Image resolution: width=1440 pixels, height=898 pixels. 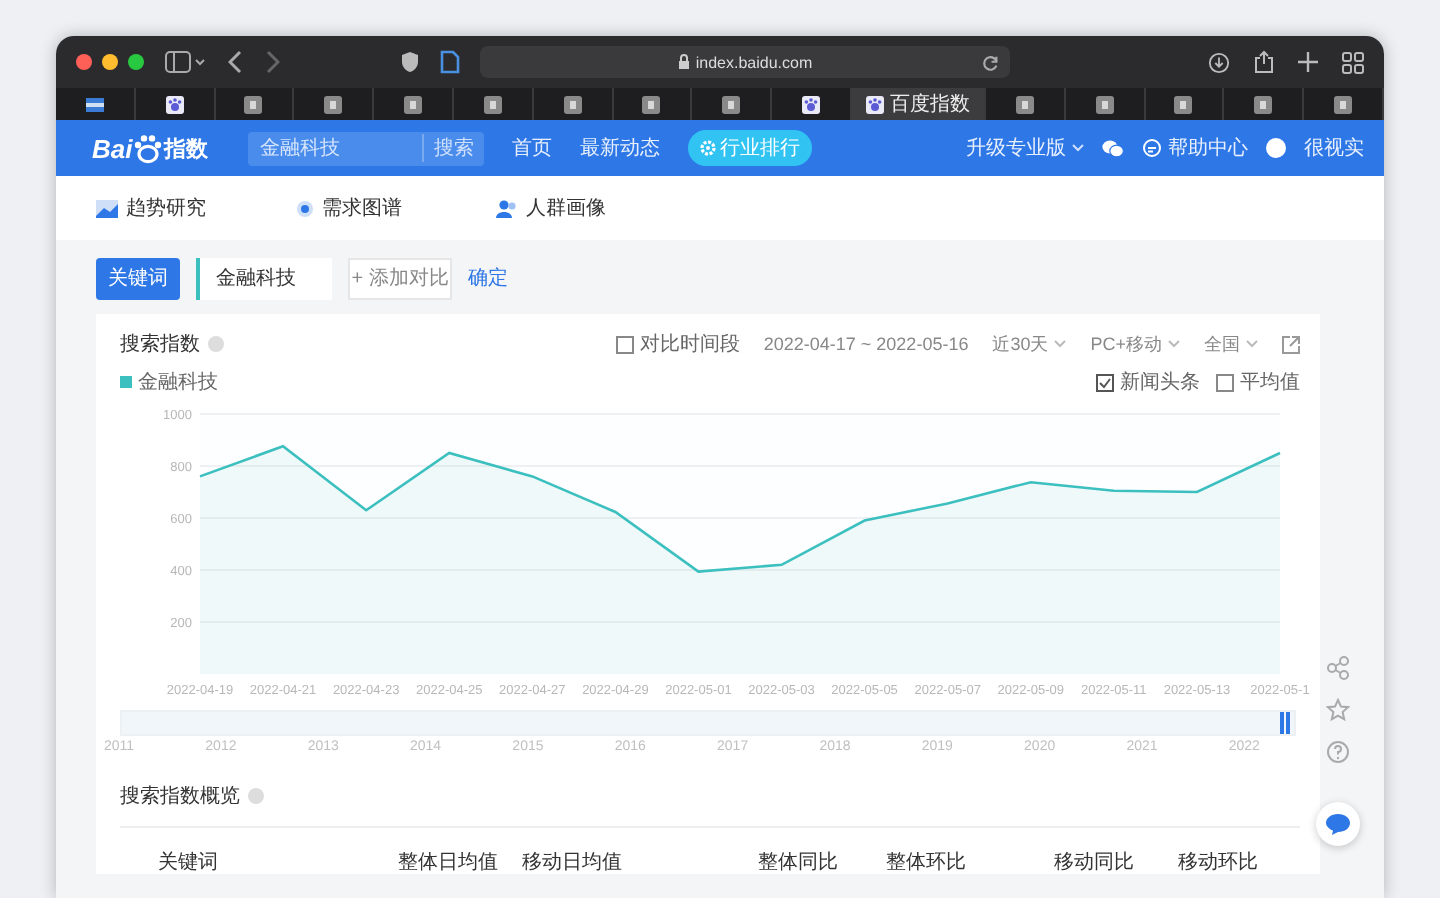 I want to click on column-header: 移动同比, so click(x=1095, y=862).